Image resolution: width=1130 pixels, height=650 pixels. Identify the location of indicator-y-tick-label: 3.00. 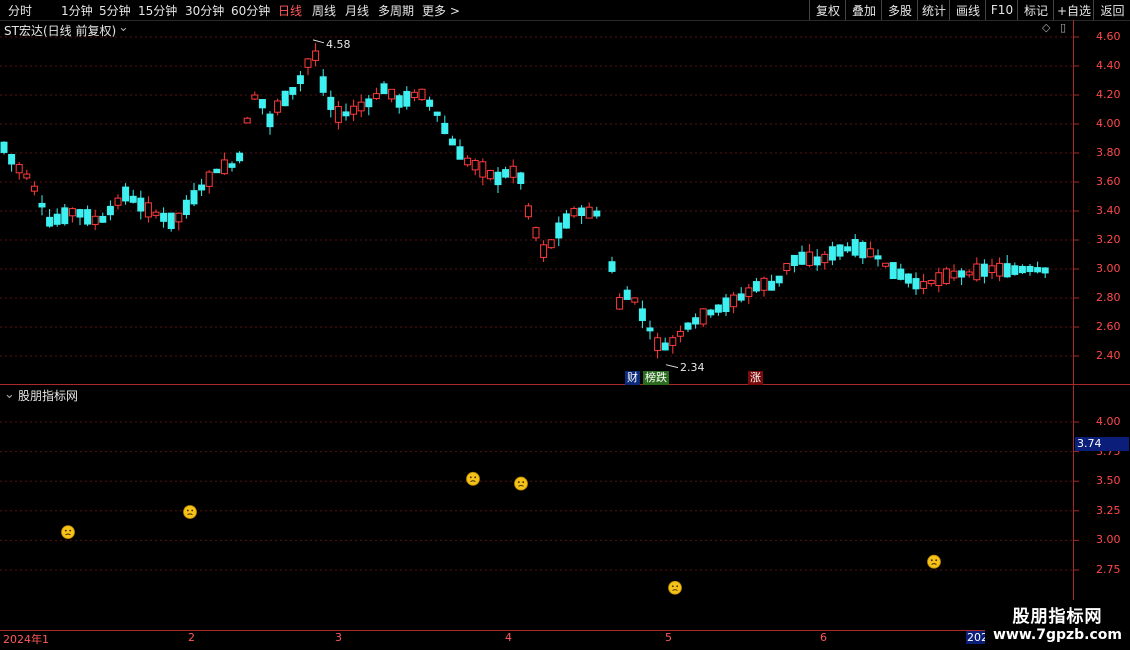
(1108, 540).